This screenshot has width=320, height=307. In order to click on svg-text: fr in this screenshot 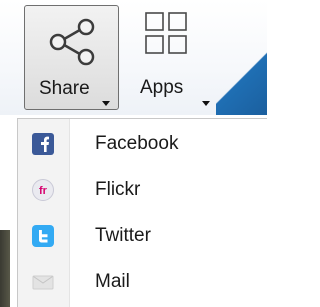, I will do `click(43, 191)`.